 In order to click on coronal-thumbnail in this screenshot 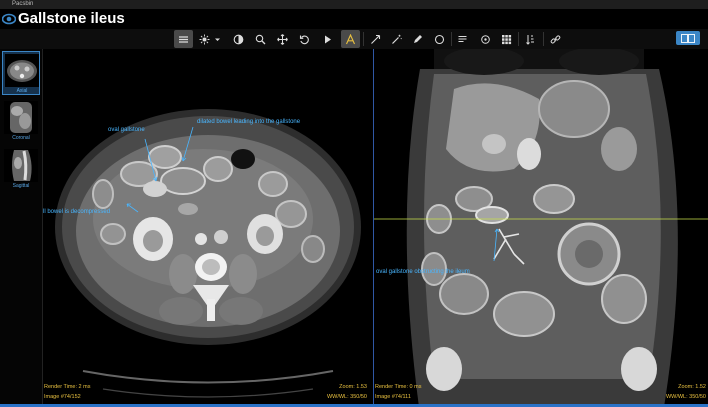, I will do `click(21, 117)`.